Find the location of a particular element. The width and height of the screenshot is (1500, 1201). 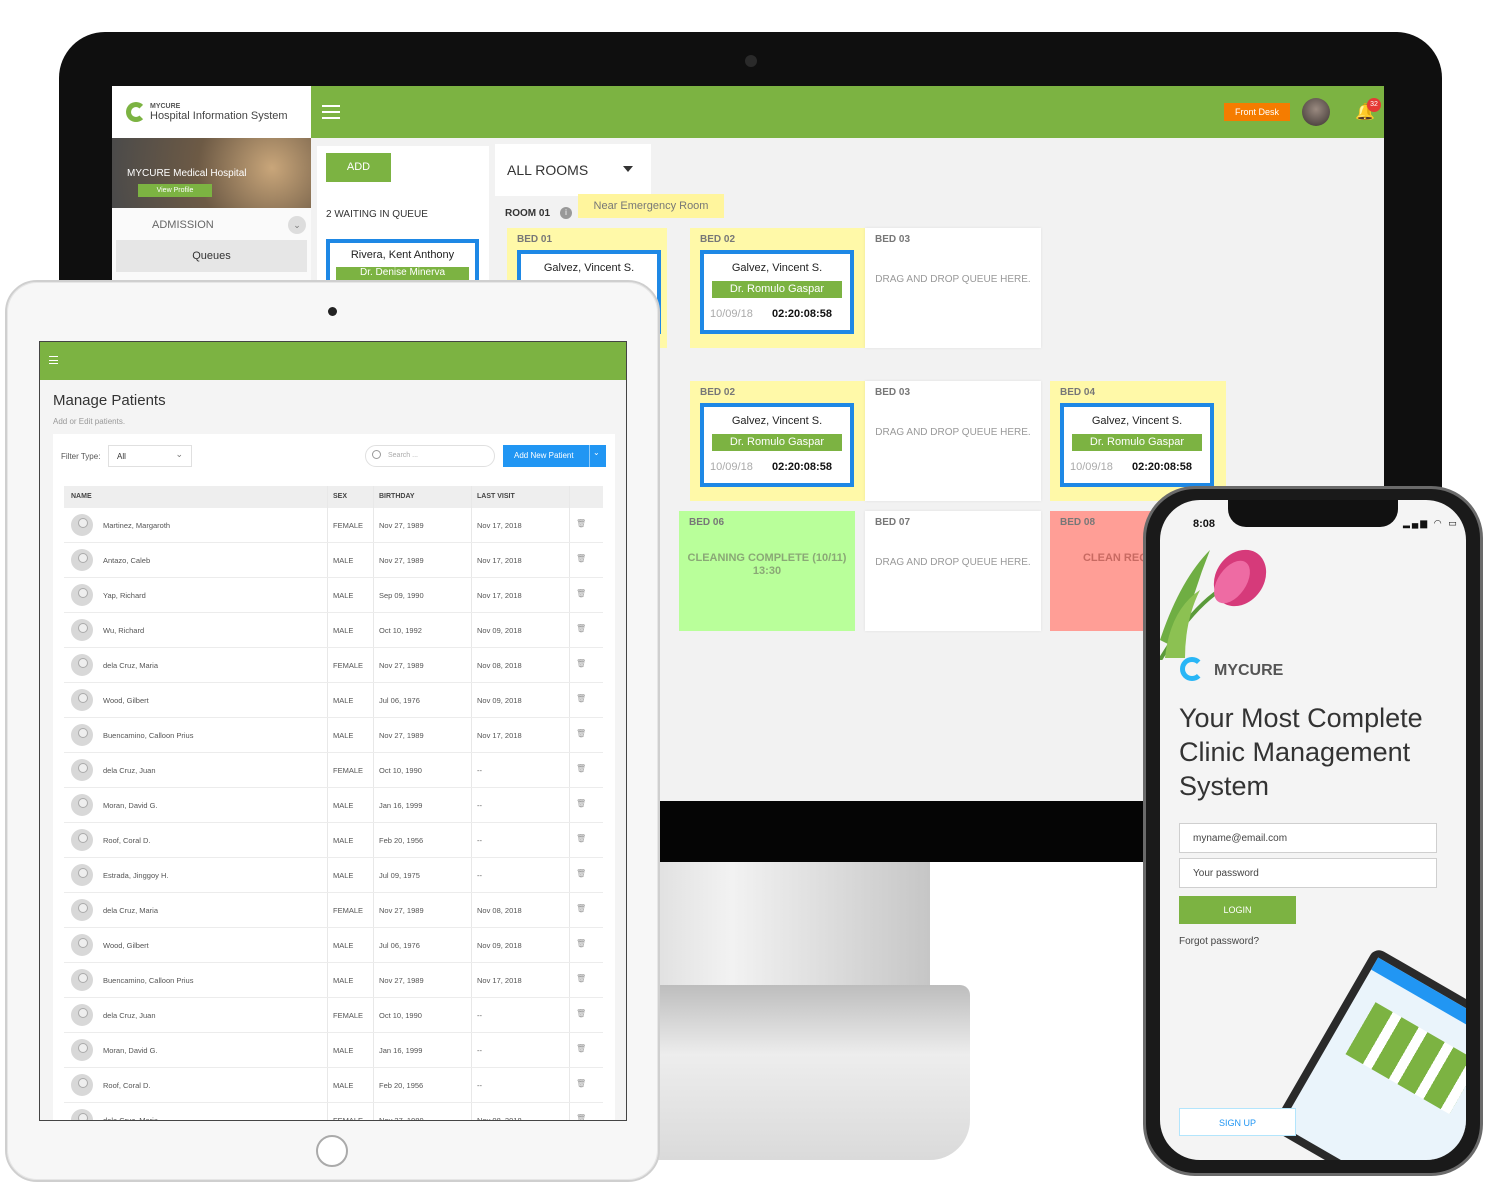

add-new-patient-button: Add New Patient is located at coordinates (554, 456).